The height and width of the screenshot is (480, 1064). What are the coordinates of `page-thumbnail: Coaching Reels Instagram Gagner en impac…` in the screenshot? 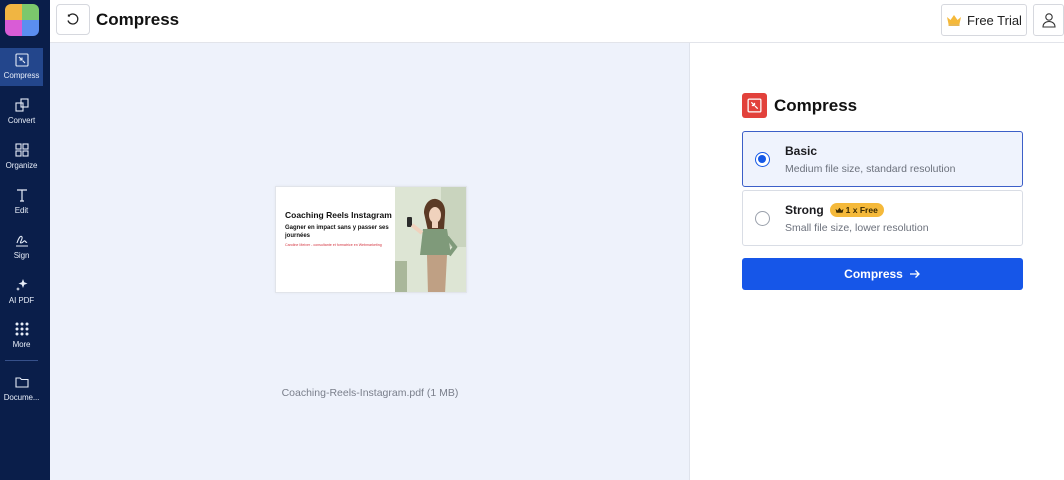 It's located at (371, 239).